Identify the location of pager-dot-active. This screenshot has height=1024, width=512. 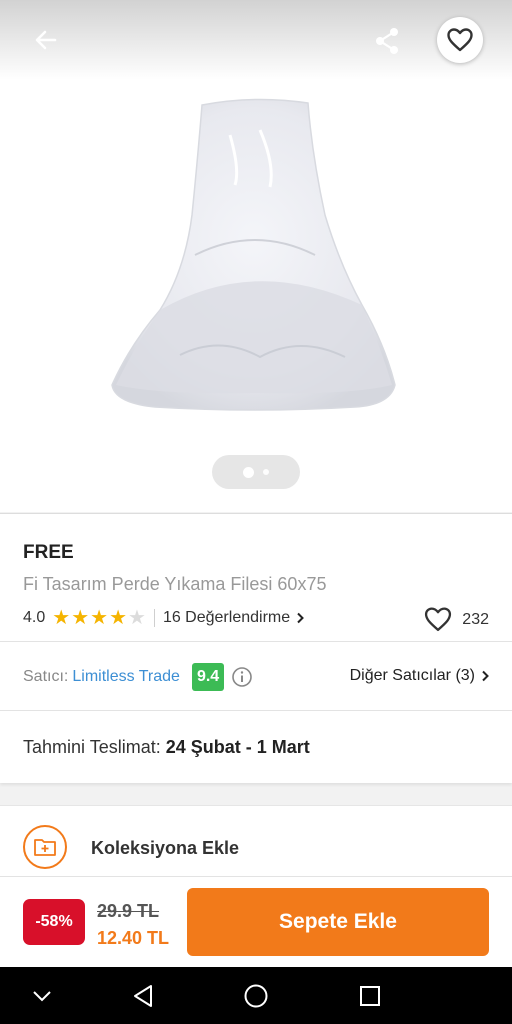
(248, 472).